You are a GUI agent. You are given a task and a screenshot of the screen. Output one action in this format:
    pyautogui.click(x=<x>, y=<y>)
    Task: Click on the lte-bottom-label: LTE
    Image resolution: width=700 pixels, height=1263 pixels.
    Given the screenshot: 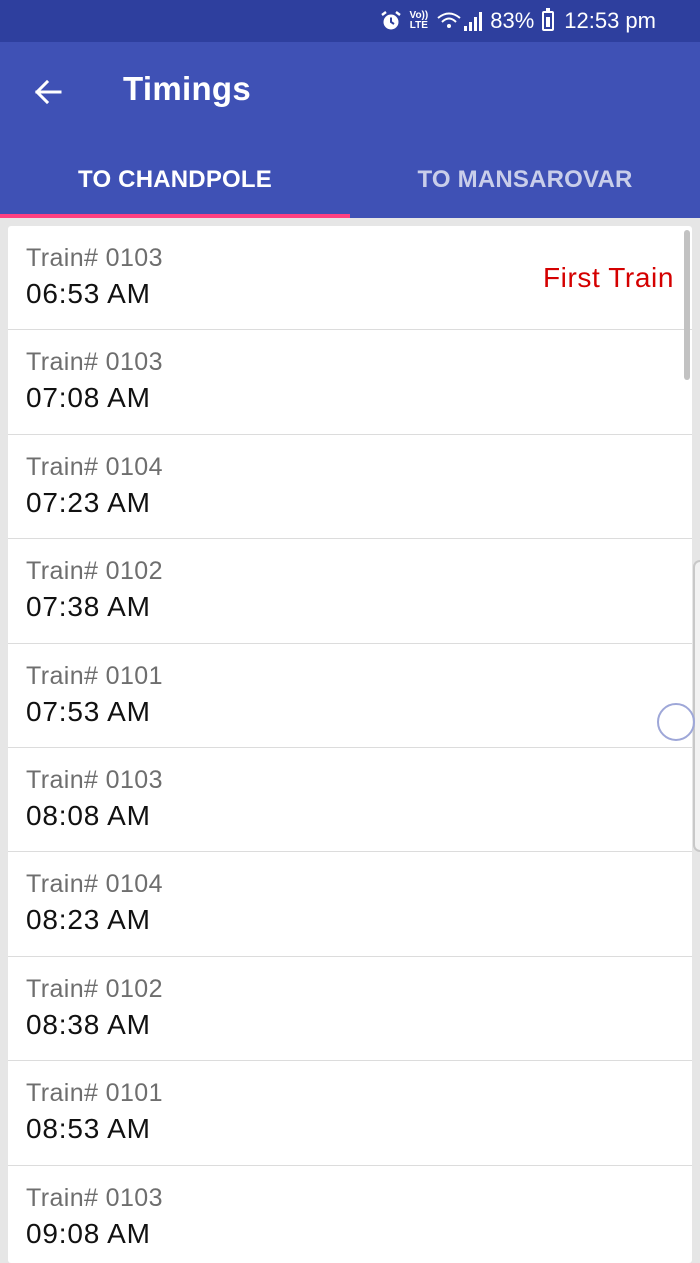 What is the action you would take?
    pyautogui.click(x=418, y=25)
    